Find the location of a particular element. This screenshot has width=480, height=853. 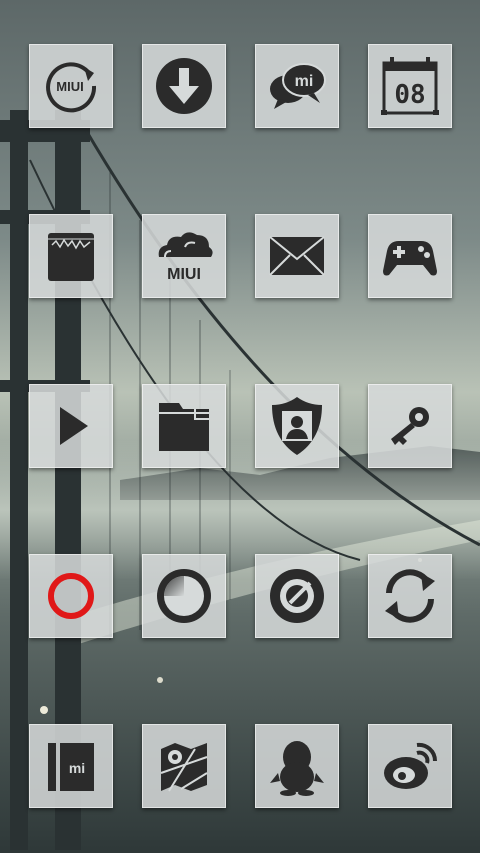

gamepad-icon is located at coordinates (410, 258).